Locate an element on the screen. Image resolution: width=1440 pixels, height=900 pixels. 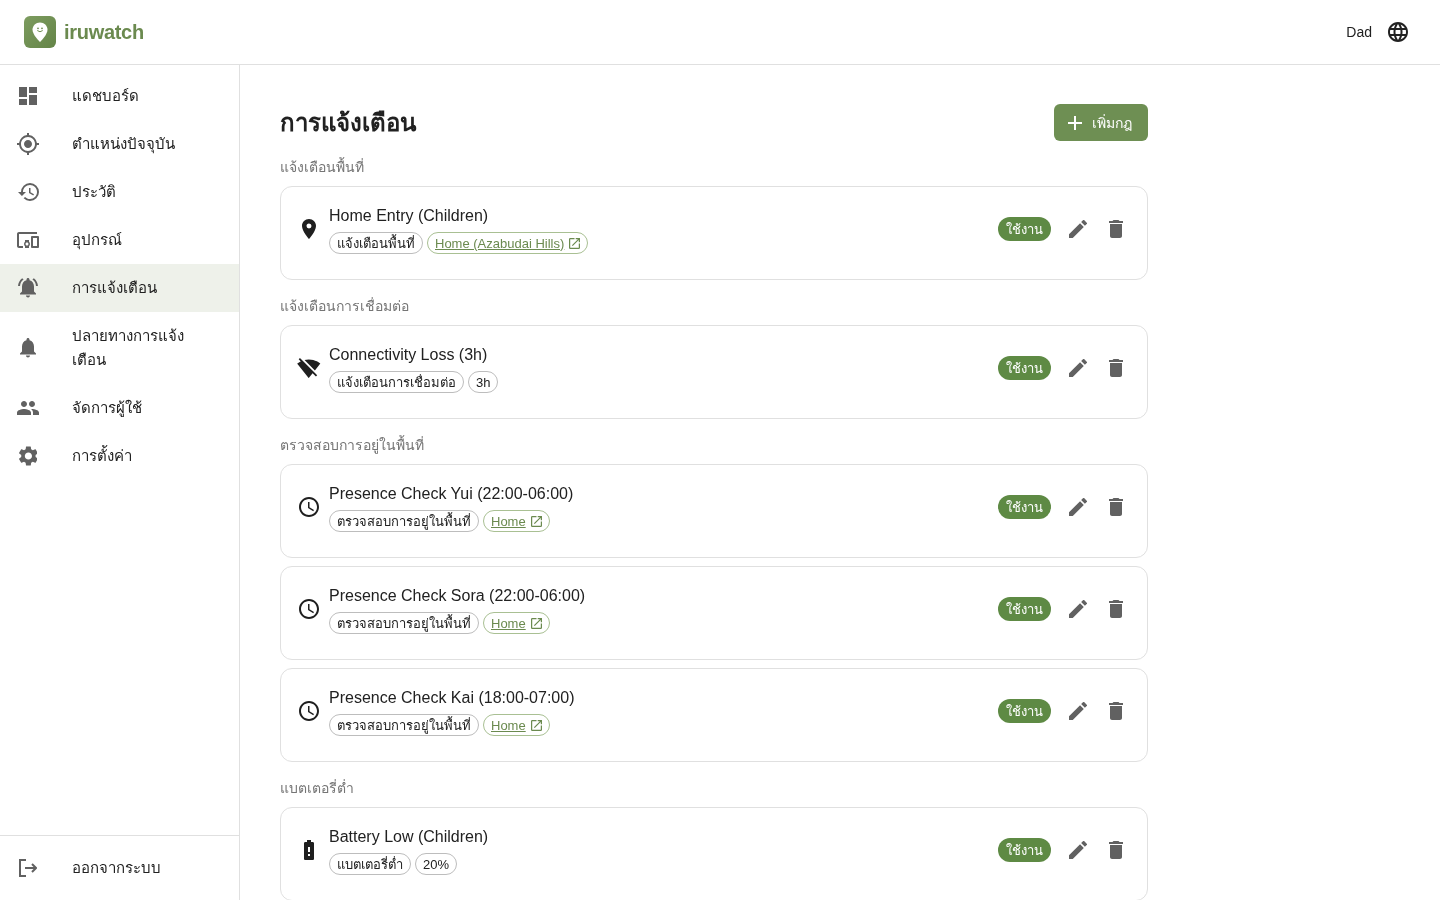
bell-ring-icon is located at coordinates (28, 288).